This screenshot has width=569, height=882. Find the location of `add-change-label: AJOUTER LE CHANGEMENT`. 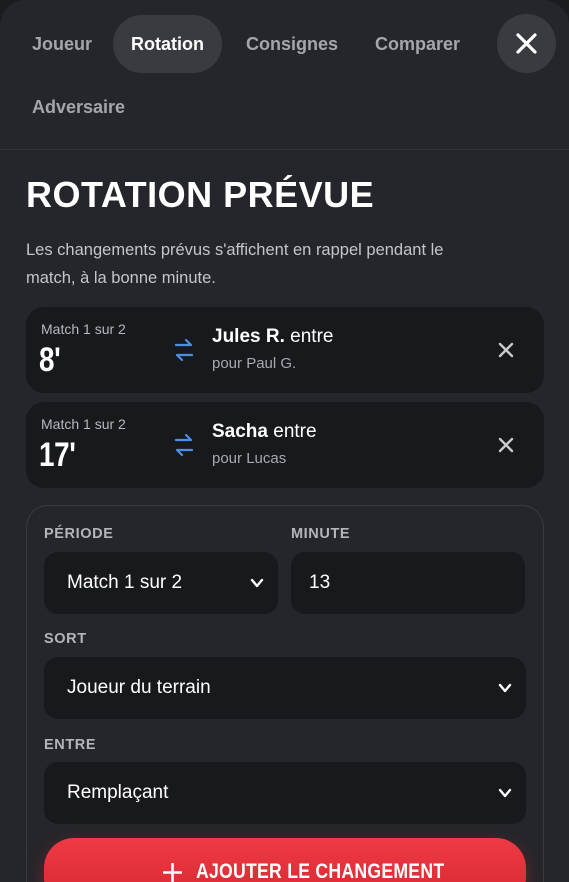

add-change-label: AJOUTER LE CHANGEMENT is located at coordinates (320, 871).